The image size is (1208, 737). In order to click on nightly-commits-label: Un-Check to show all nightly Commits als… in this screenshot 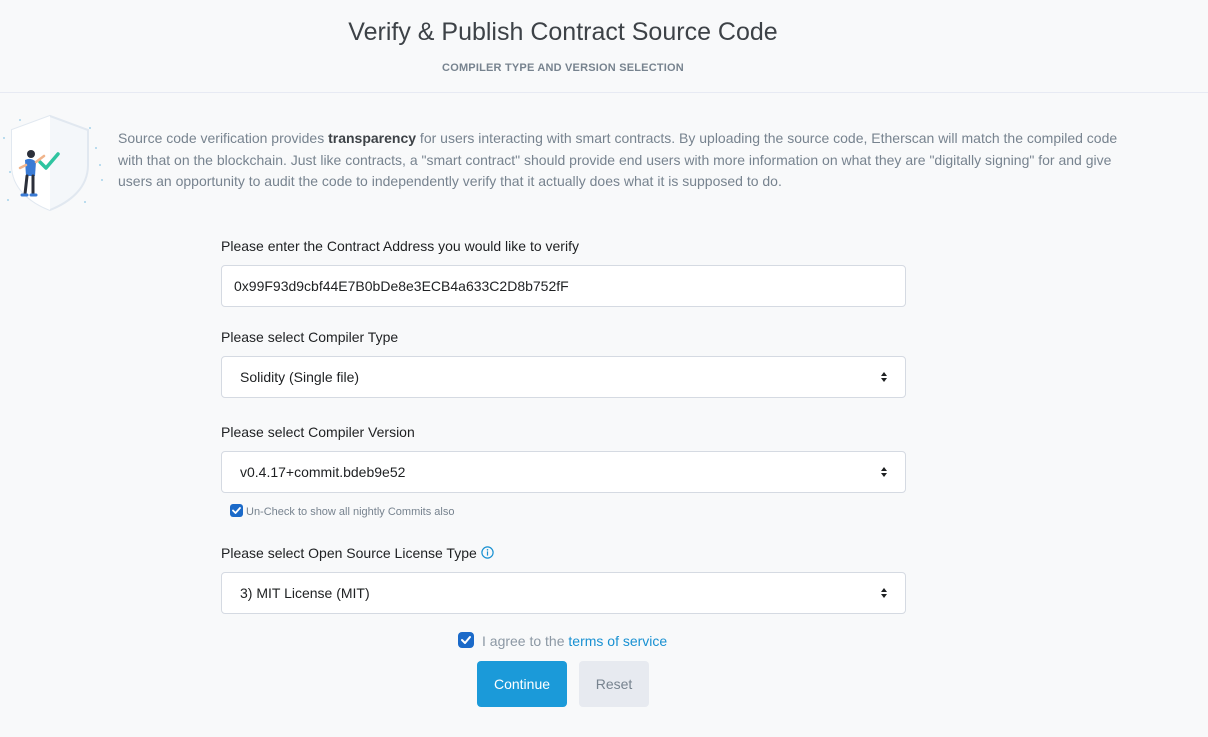, I will do `click(350, 512)`.